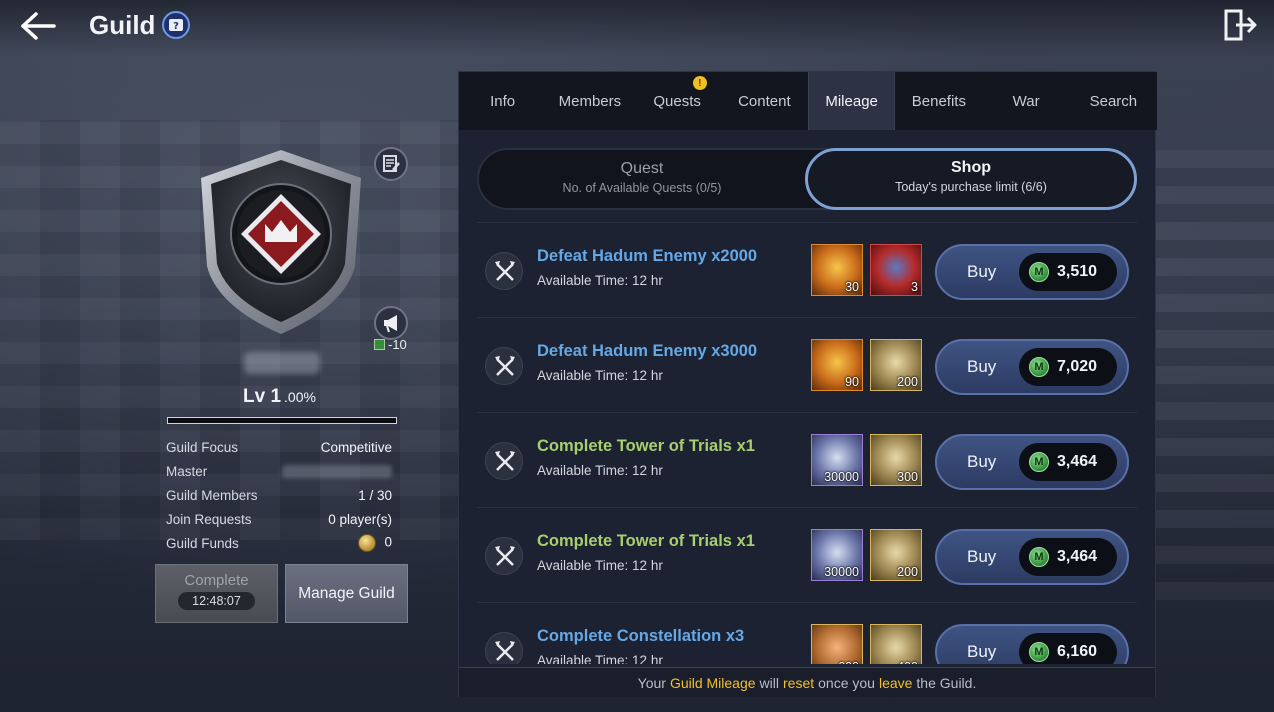 Image resolution: width=1274 pixels, height=712 pixels. Describe the element at coordinates (216, 580) in the screenshot. I see `complete-label: Complete` at that location.